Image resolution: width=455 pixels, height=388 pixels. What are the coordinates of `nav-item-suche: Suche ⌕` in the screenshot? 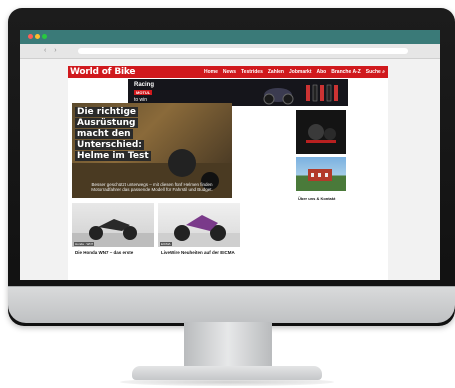 It's located at (375, 72).